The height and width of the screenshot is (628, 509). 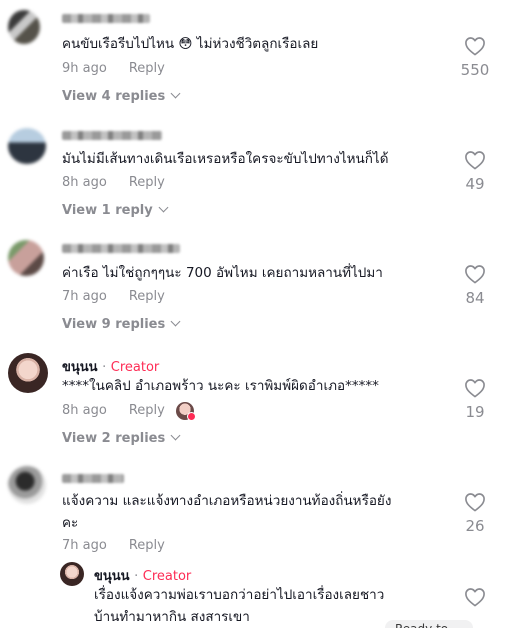 I want to click on view-replies-button: View 2 replies, so click(x=121, y=438).